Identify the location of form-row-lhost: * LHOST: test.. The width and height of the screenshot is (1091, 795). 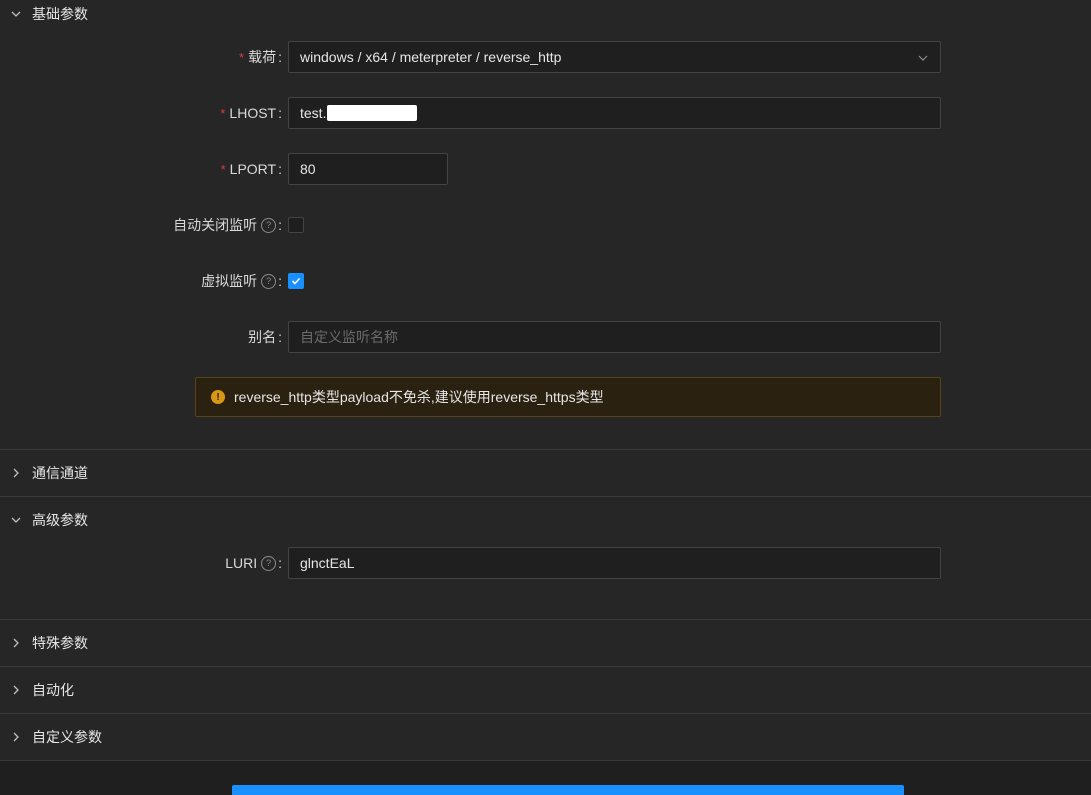
(545, 113).